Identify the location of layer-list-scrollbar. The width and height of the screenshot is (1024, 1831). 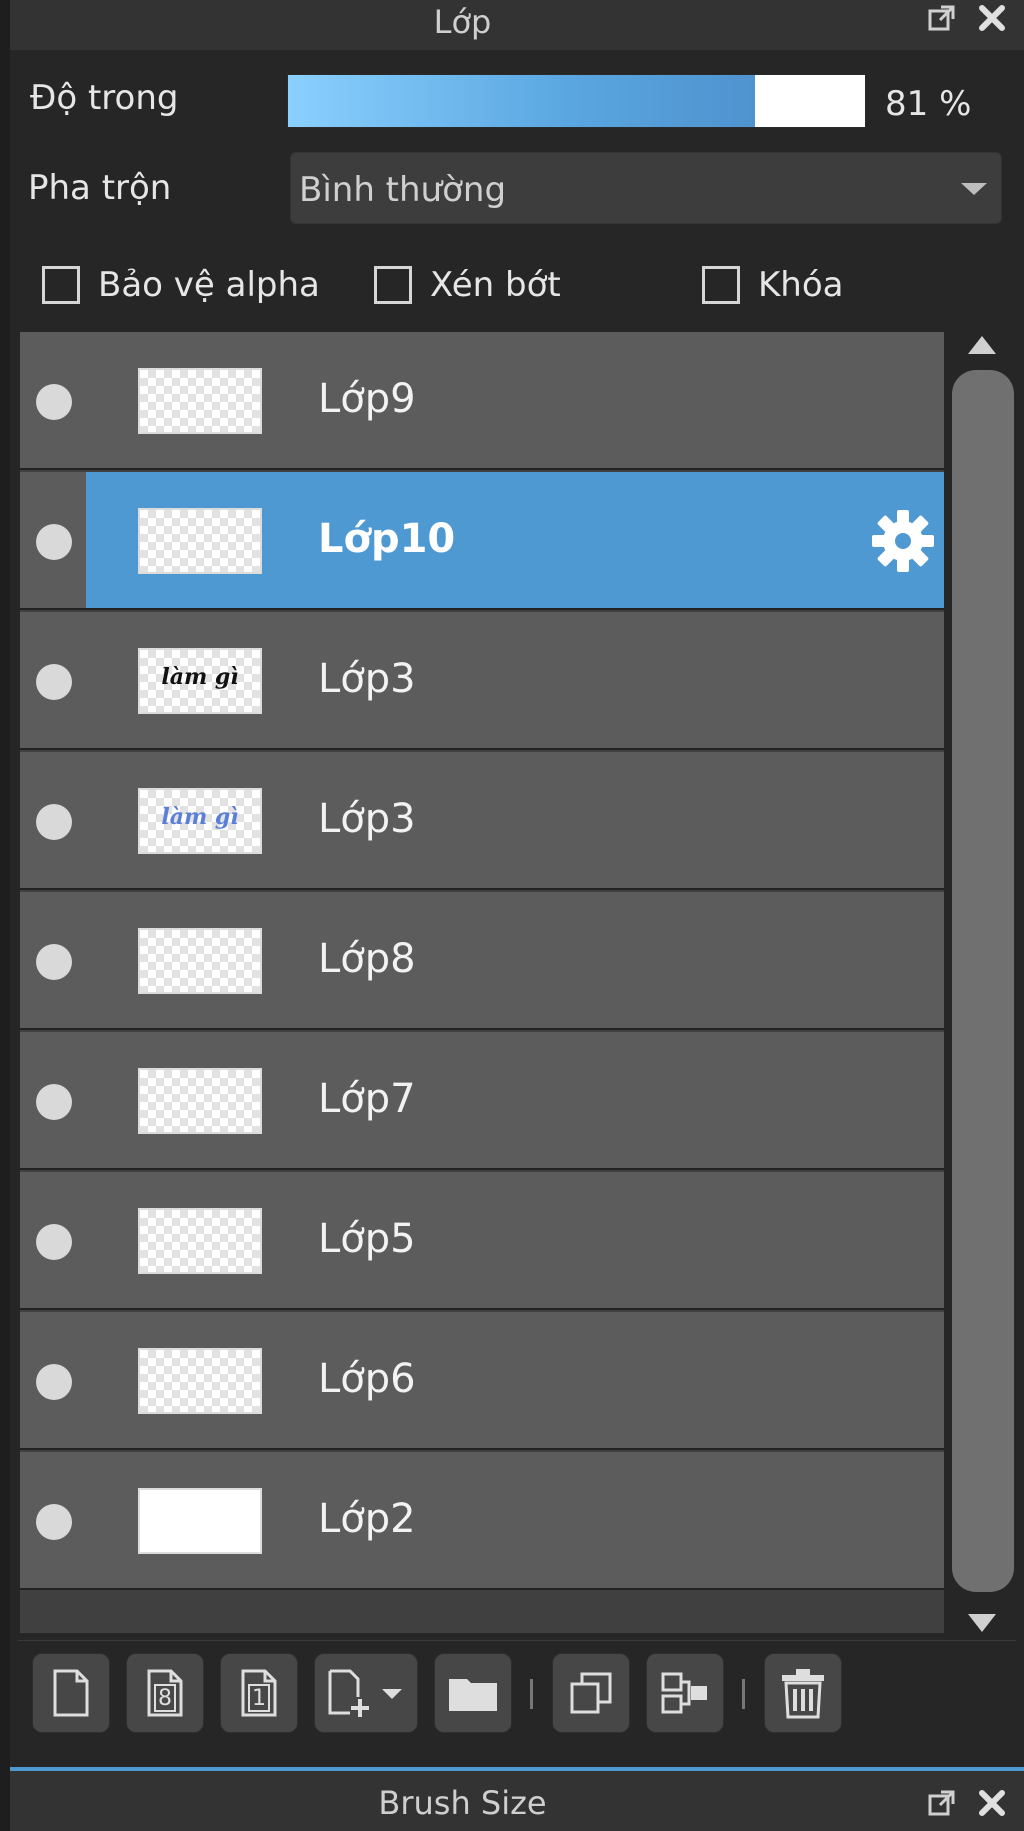
(983, 983).